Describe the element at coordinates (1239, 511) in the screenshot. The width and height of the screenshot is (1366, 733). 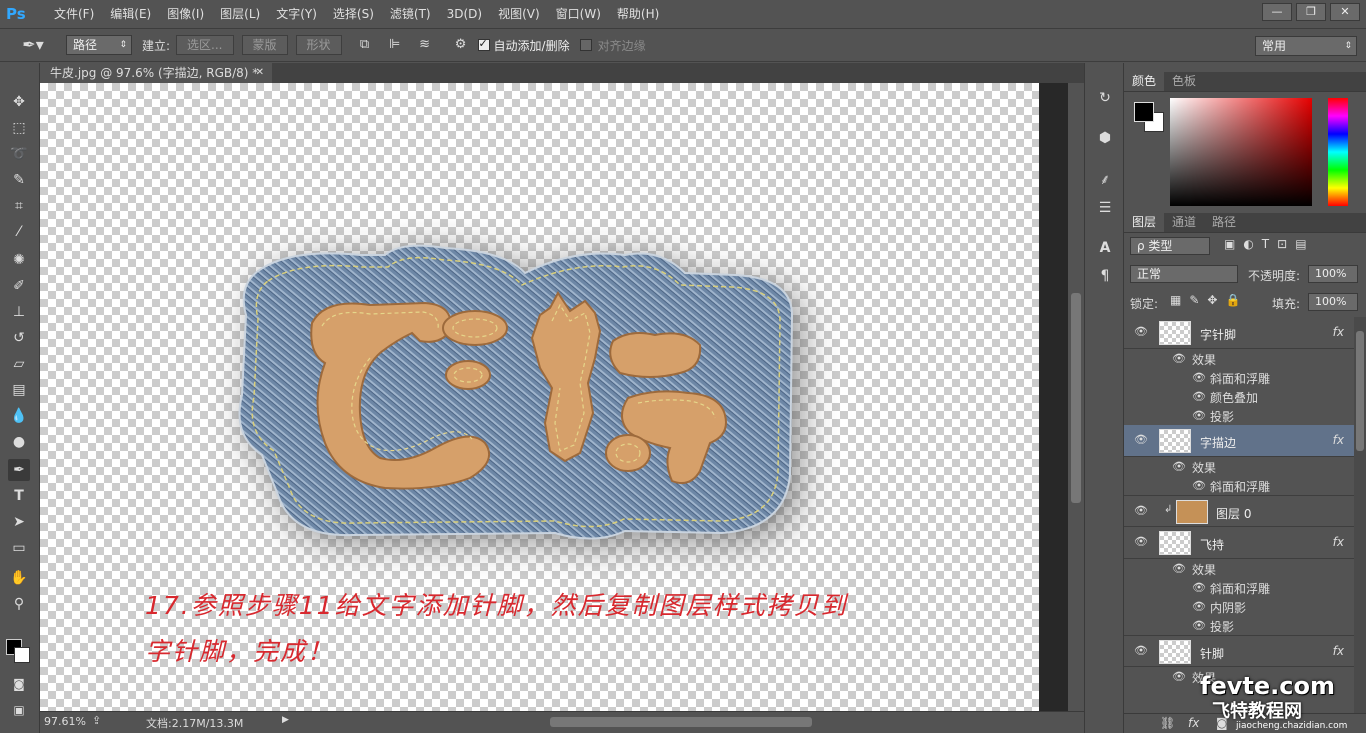
I see `layer-row: 👁 ↲ 图层 0` at that location.